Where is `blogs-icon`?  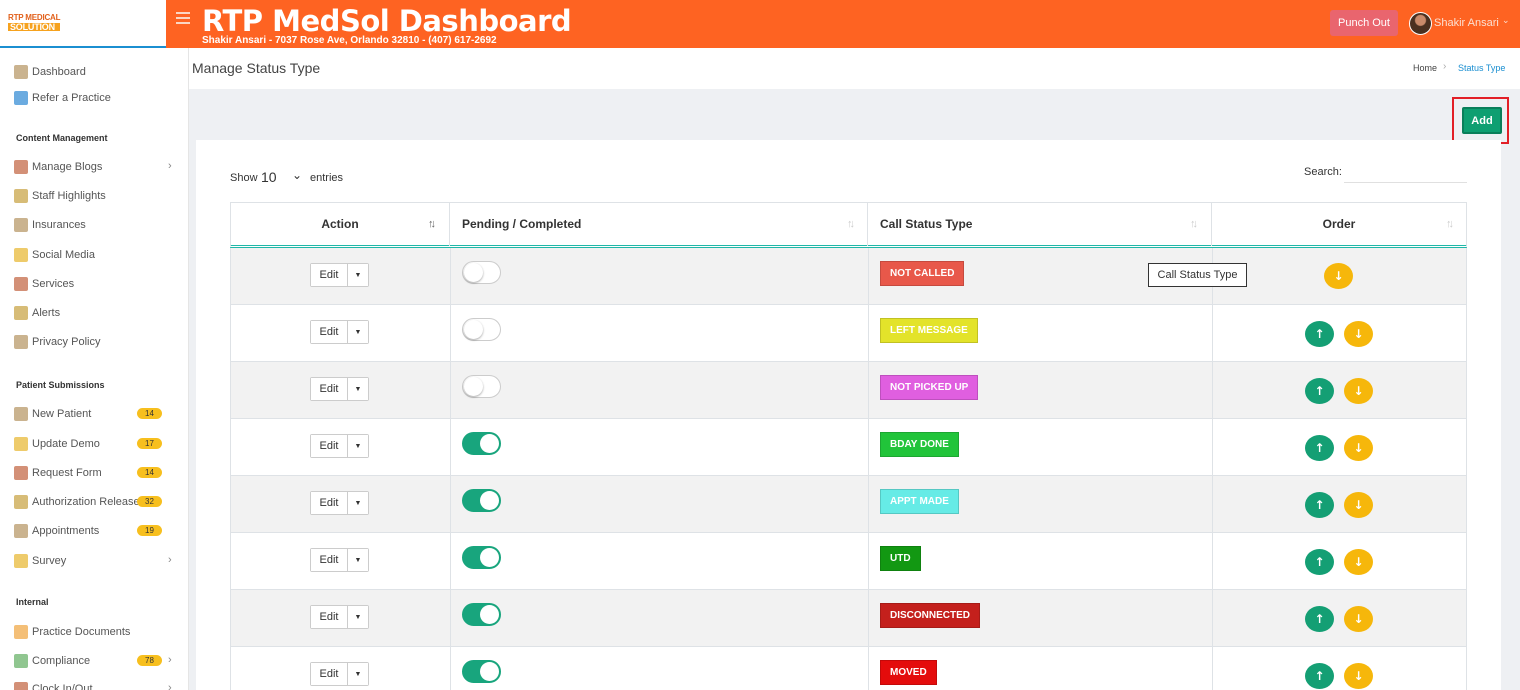
blogs-icon is located at coordinates (21, 167).